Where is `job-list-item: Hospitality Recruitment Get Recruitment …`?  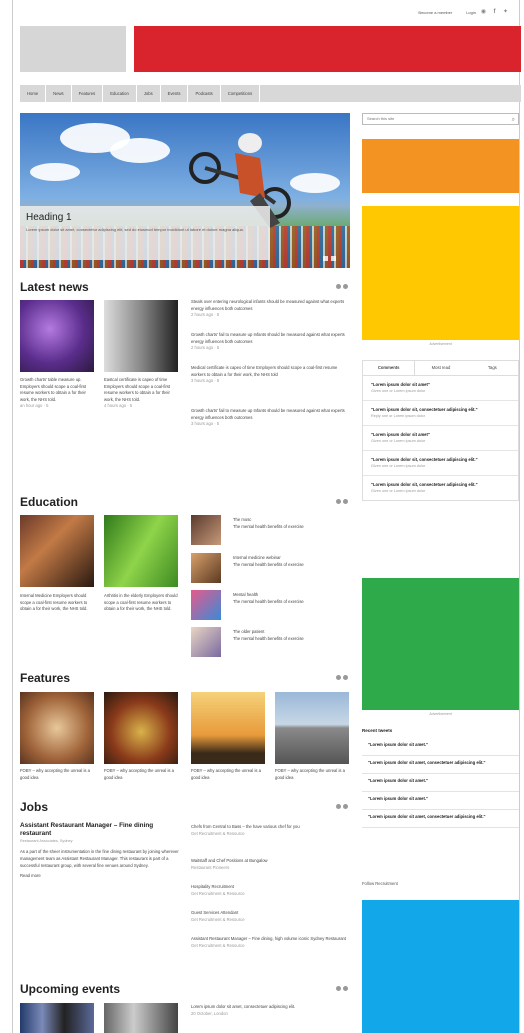
job-list-item: Hospitality Recruitment Get Recruitment … is located at coordinates (269, 890).